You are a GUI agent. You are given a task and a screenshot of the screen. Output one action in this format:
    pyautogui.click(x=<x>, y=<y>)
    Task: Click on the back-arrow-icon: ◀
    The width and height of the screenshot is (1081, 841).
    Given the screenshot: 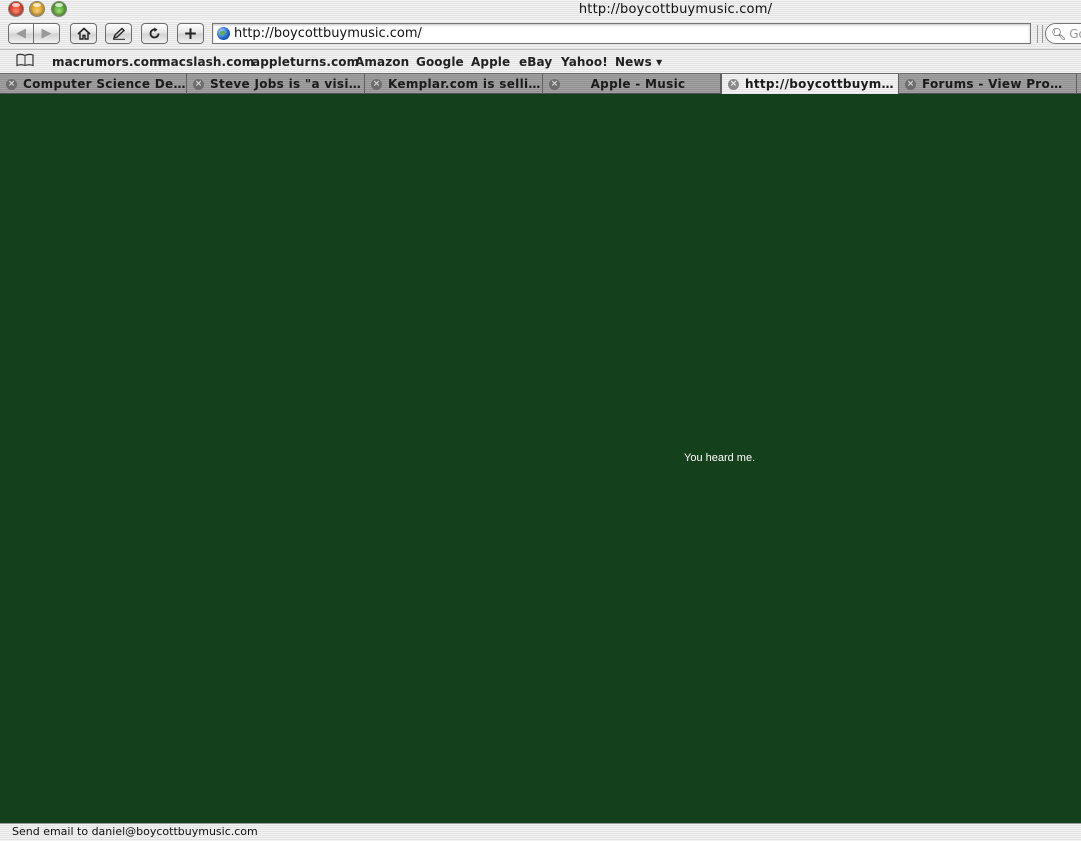 What is the action you would take?
    pyautogui.click(x=21, y=33)
    